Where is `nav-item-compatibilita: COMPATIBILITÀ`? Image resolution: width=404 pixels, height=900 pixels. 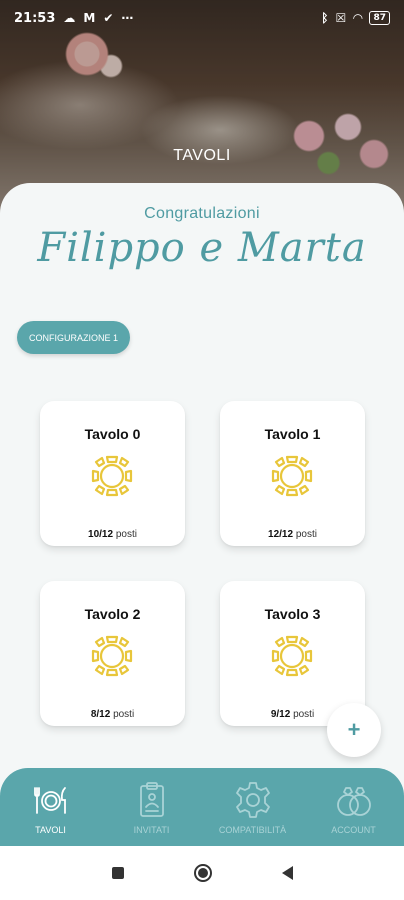
nav-item-compatibilita: COMPATIBILITÀ is located at coordinates (252, 807).